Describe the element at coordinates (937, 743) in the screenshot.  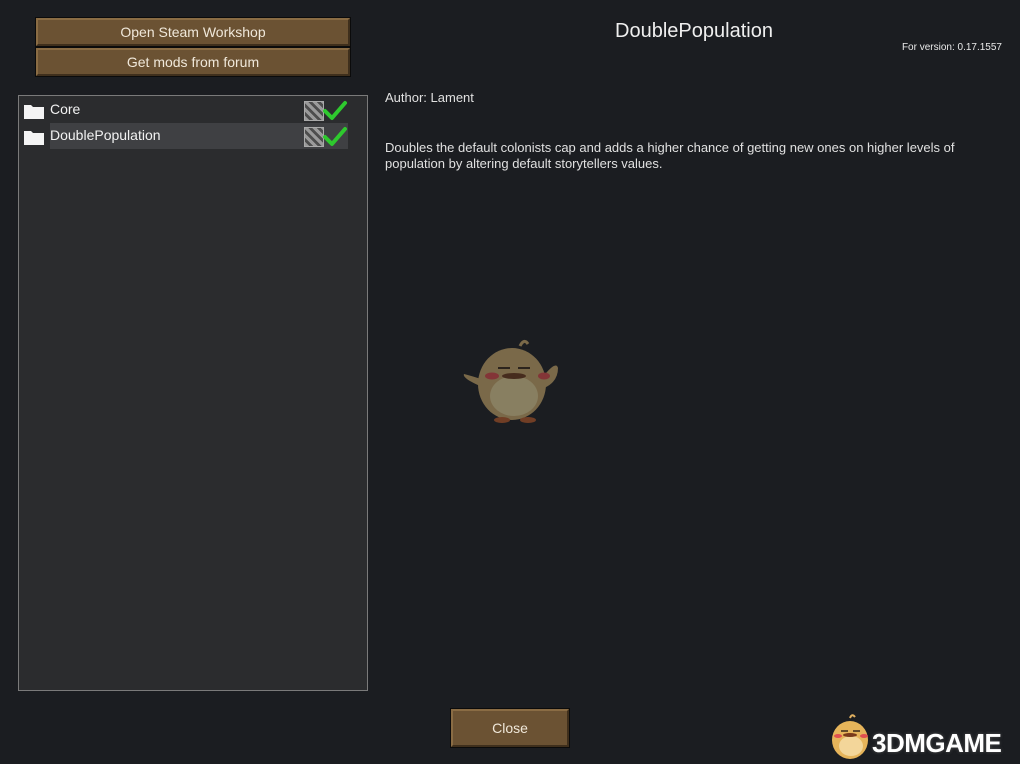
I see `watermark-text: 3DMGAME` at that location.